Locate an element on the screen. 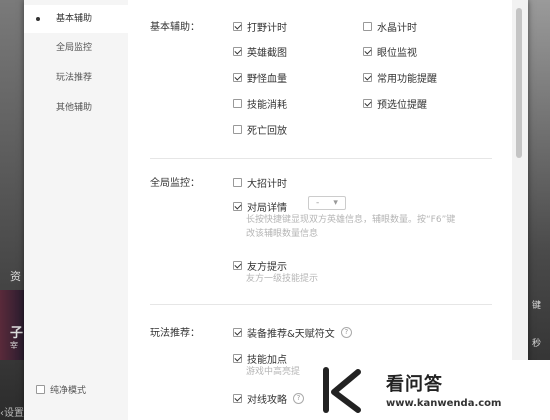  background-right-strip is located at coordinates (539, 210).